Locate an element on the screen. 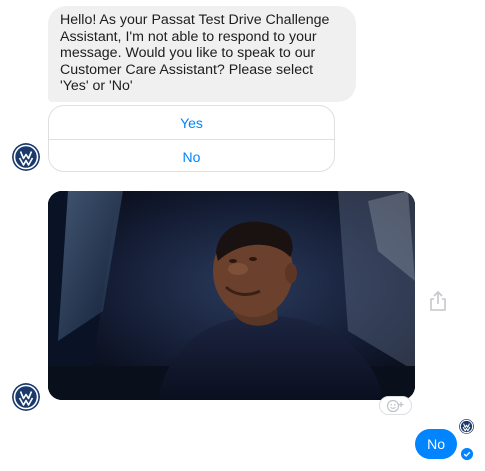  seen-by-avatar-icon is located at coordinates (466, 426).